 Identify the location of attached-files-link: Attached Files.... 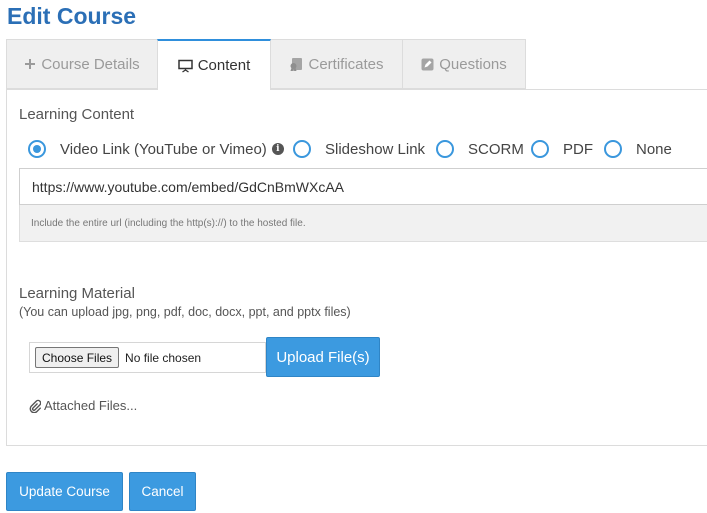
(83, 405).